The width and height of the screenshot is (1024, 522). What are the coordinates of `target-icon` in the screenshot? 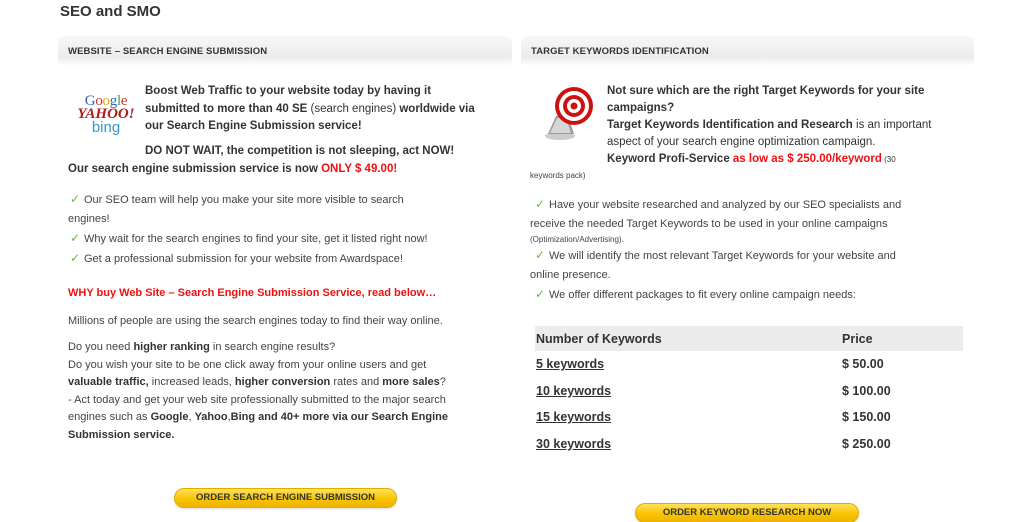 It's located at (569, 113).